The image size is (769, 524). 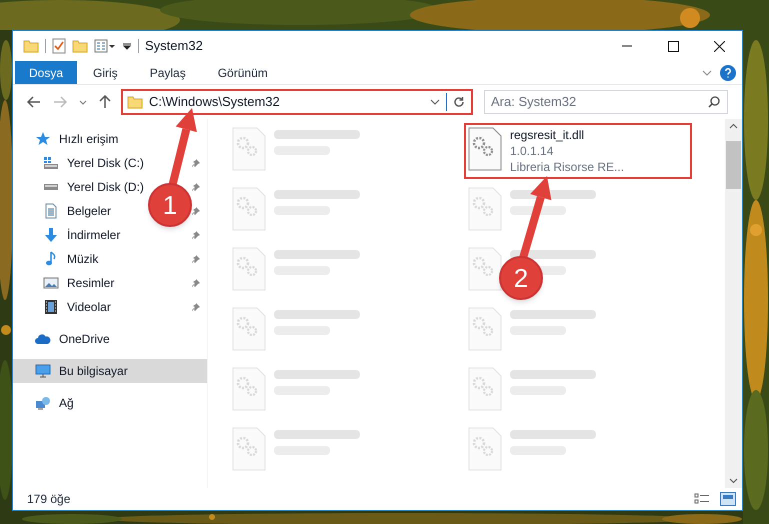 I want to click on sidebar-item: Yerel Disk (D:), so click(x=105, y=187).